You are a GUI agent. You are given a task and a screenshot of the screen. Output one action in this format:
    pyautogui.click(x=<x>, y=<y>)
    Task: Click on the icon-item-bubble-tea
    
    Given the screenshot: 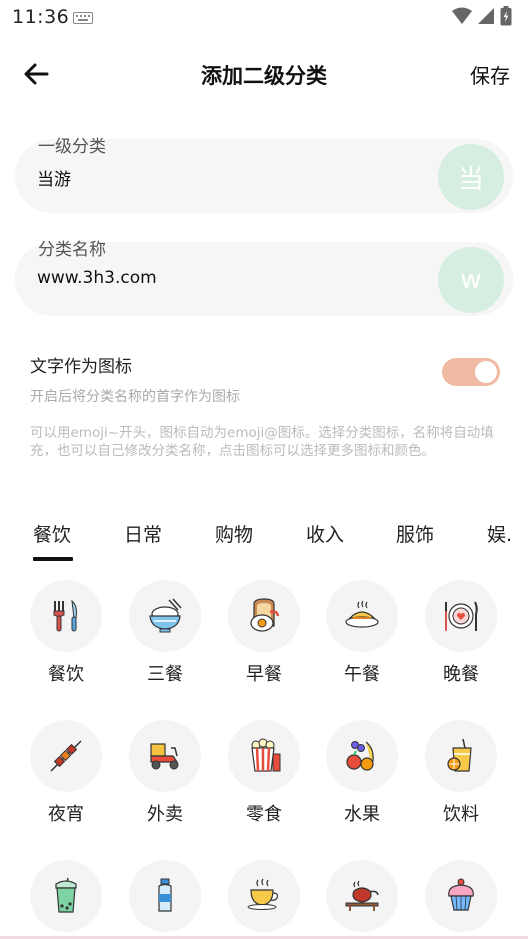 What is the action you would take?
    pyautogui.click(x=66, y=899)
    